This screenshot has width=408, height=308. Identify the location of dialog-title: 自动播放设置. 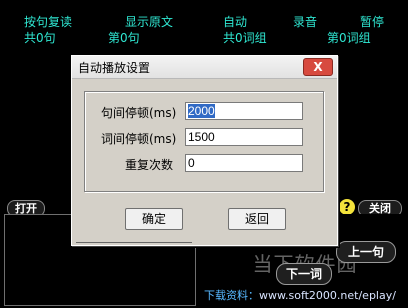
(114, 67).